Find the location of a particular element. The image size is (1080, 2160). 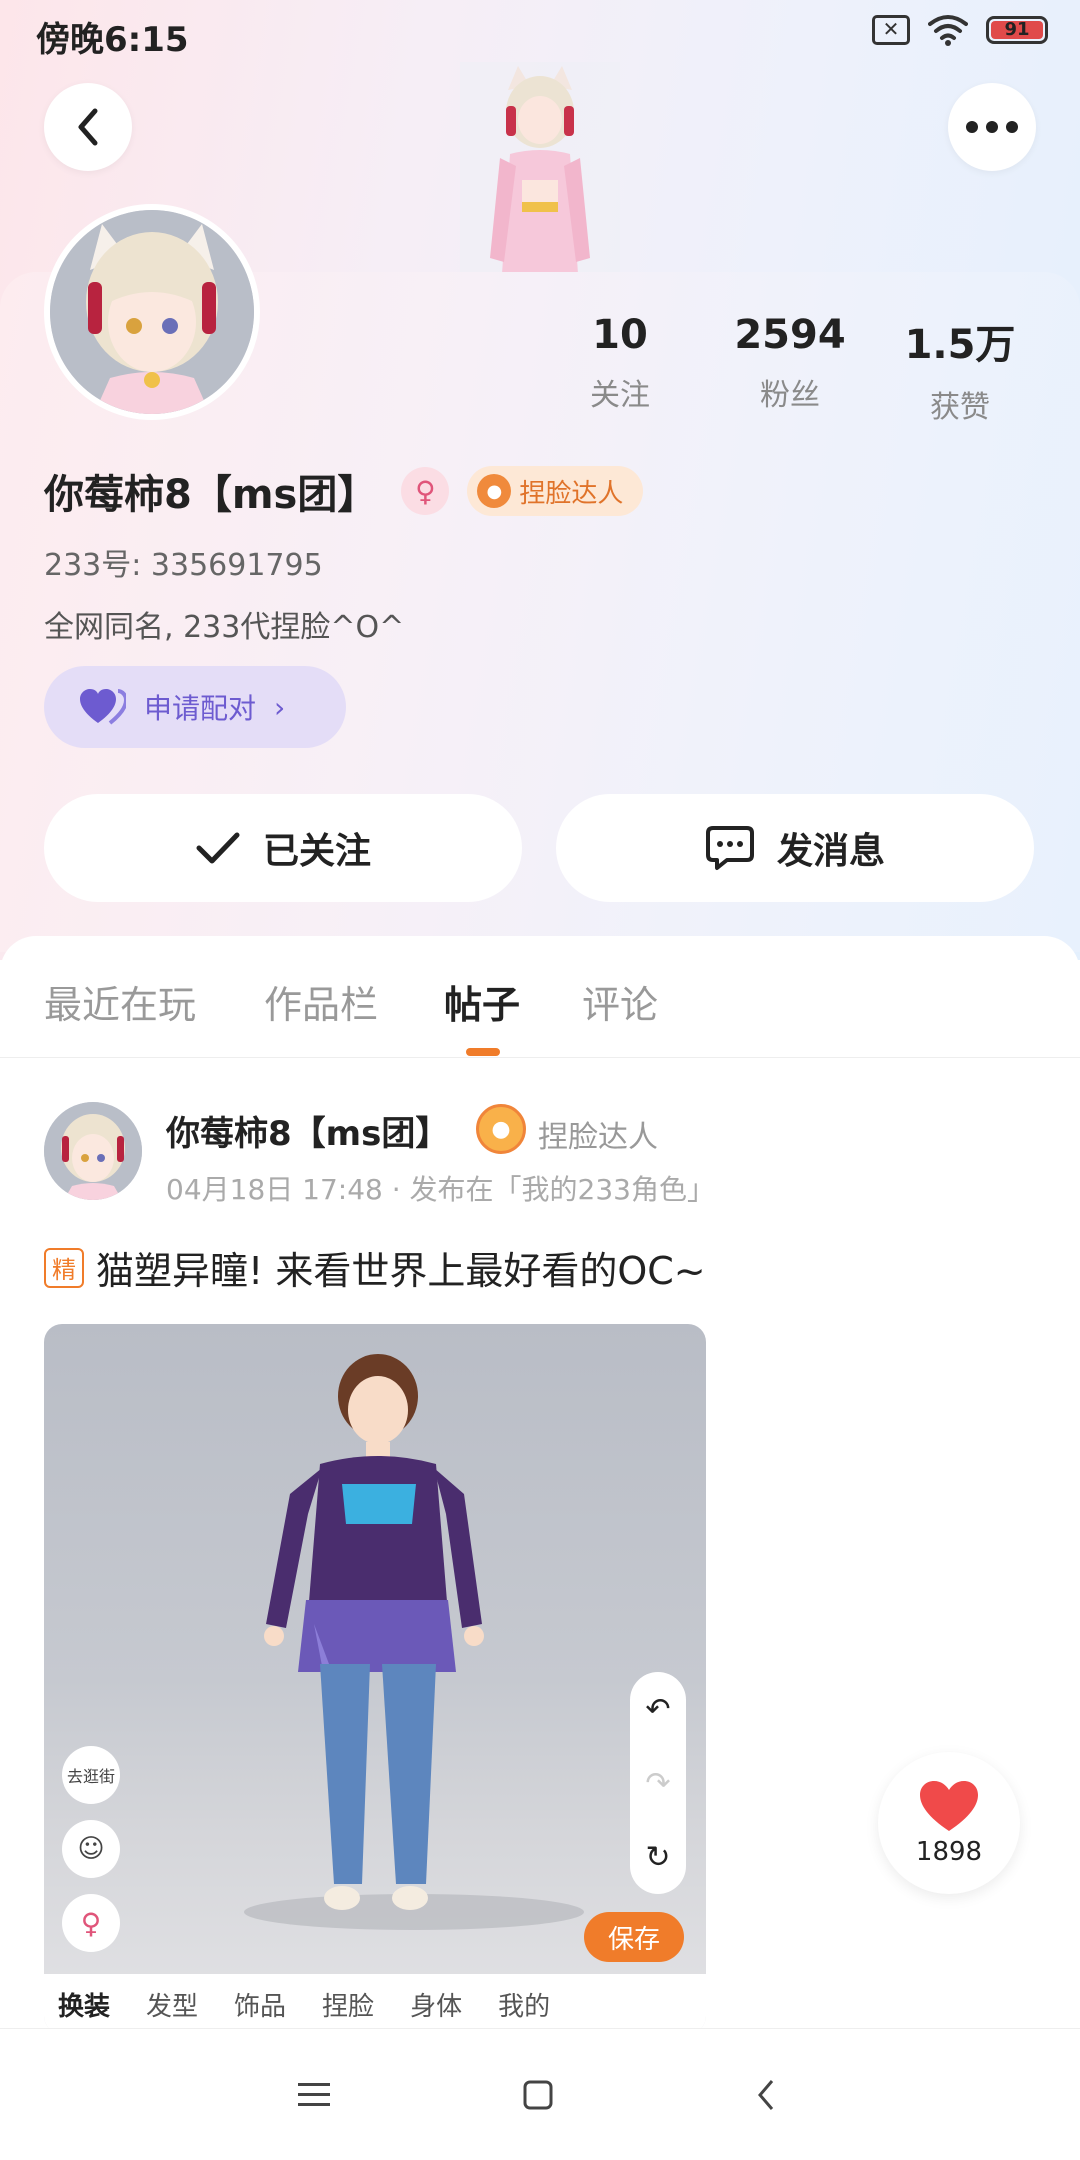

profile-tabs: 最近在玩 作品栏 帖子 评论 is located at coordinates (540, 997).